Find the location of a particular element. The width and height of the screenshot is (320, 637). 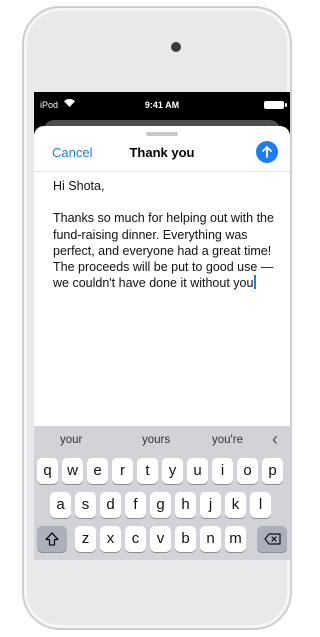

predictive-bar: your yours you're ‹ is located at coordinates (162, 441).